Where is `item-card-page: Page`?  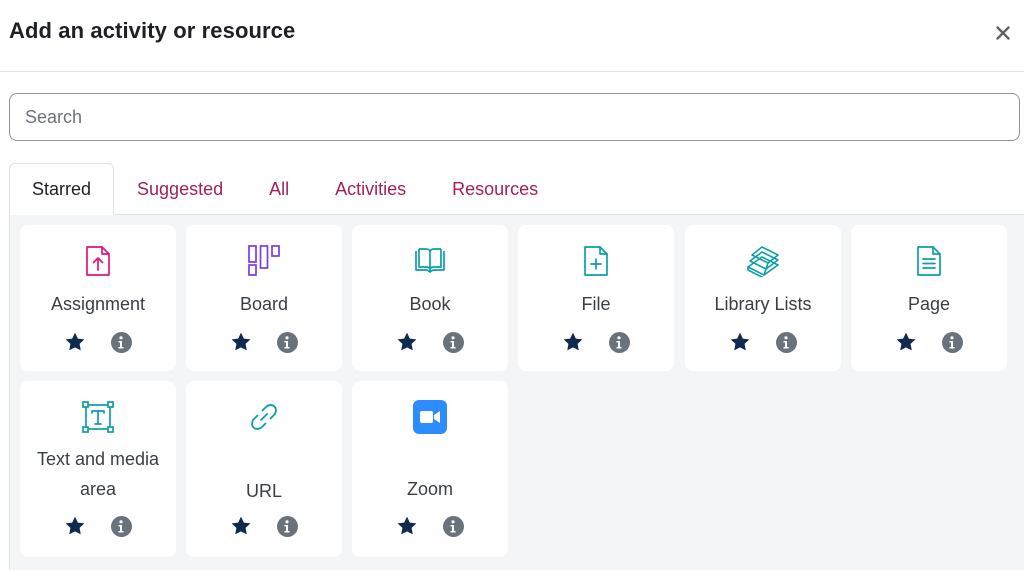
item-card-page: Page is located at coordinates (929, 298).